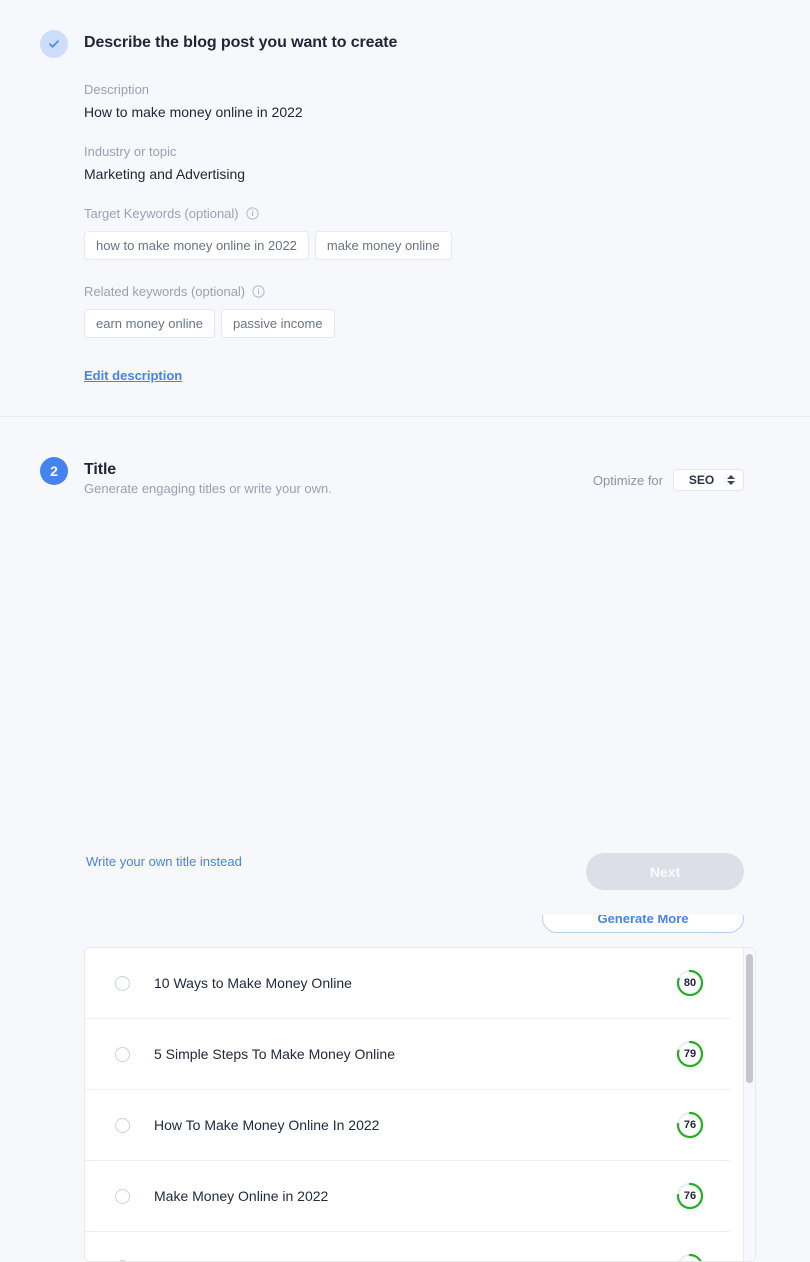 The image size is (810, 1262). I want to click on check-icon, so click(54, 44).